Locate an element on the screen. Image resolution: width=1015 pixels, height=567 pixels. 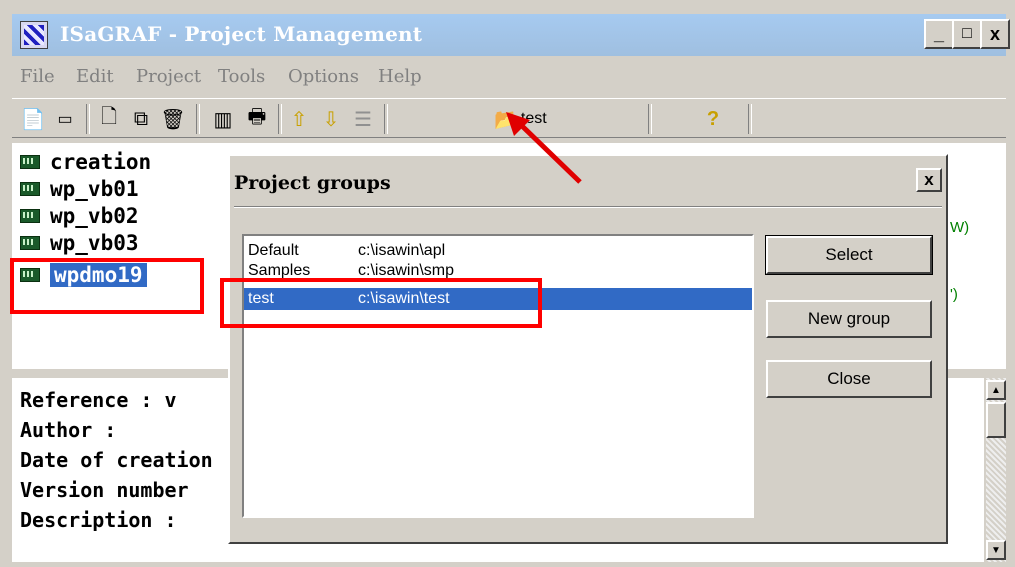
close-dialog-button: Close is located at coordinates (849, 379).